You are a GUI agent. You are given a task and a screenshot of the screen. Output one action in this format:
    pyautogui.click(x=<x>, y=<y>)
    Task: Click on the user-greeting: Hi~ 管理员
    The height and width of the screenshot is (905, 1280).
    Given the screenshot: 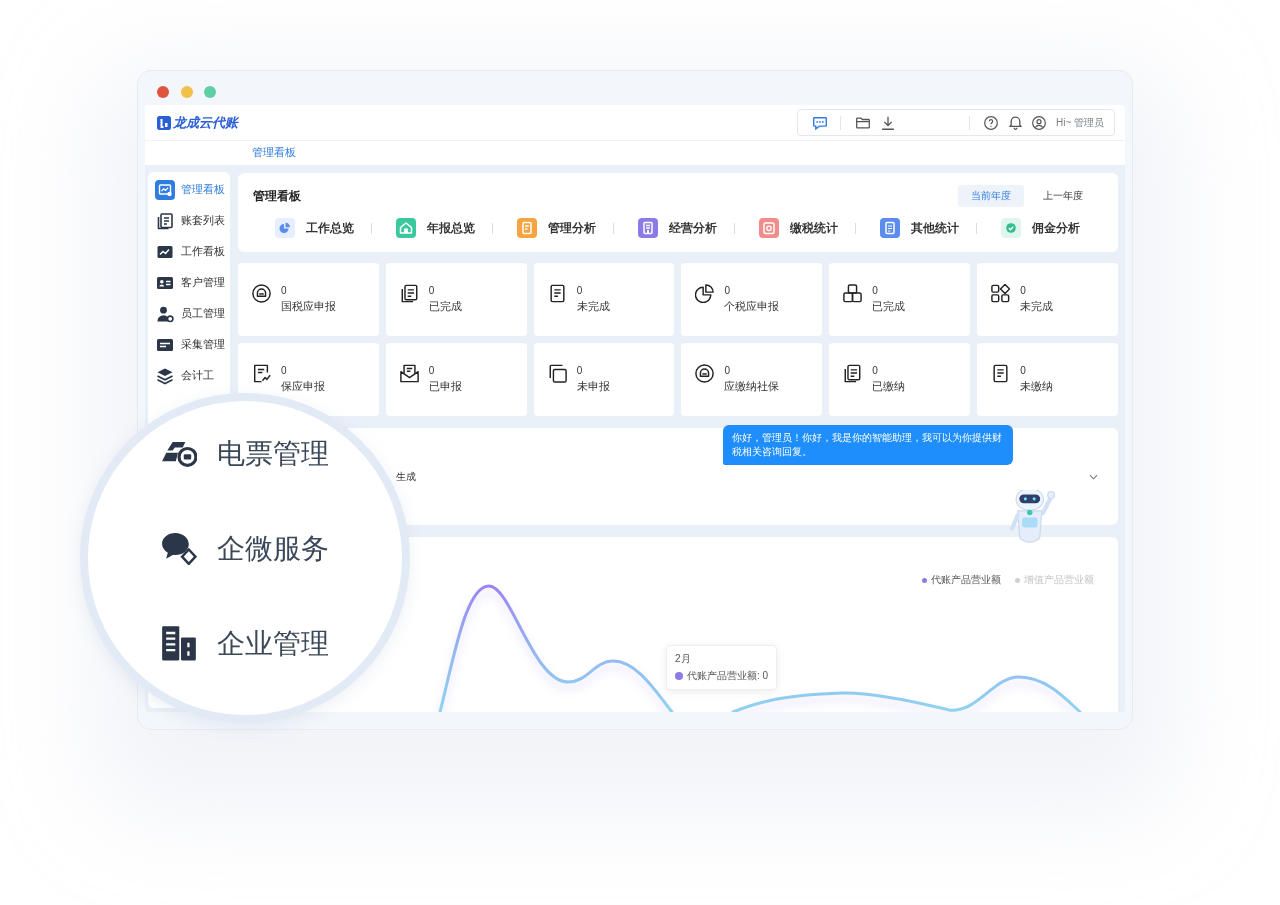 What is the action you would take?
    pyautogui.click(x=1079, y=122)
    